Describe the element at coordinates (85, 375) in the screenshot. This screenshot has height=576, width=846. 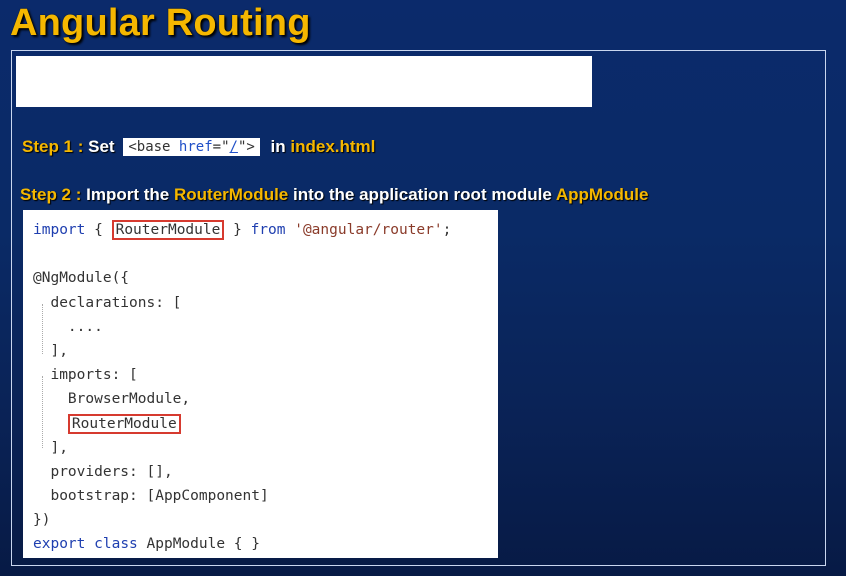
I see `code-line: imports: [` at that location.